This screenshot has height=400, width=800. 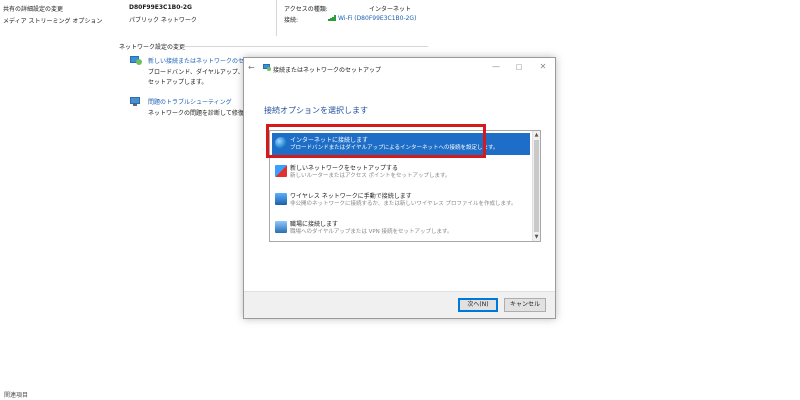 What do you see at coordinates (136, 101) in the screenshot?
I see `troubleshoot-icon` at bounding box center [136, 101].